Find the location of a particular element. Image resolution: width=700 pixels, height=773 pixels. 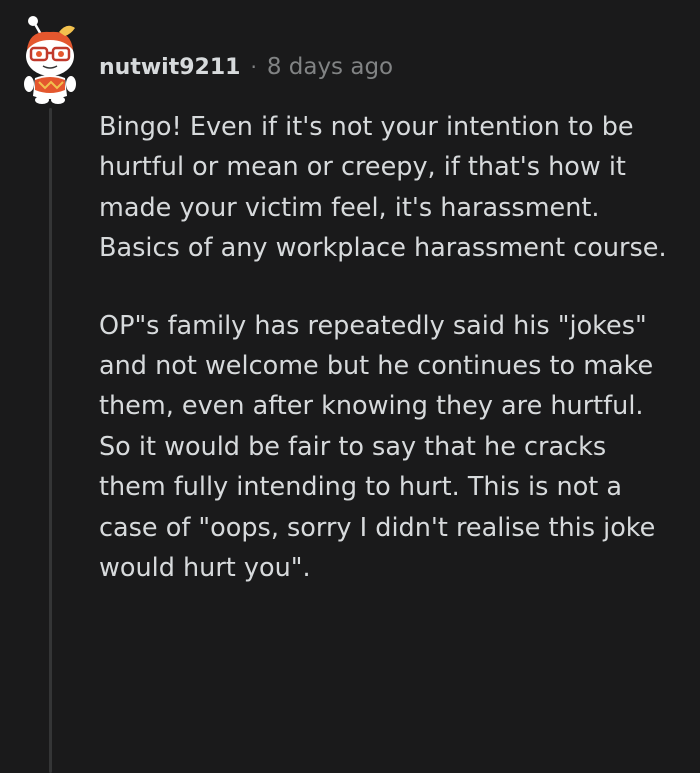

snoo-avatar-icon is located at coordinates (50, 60).